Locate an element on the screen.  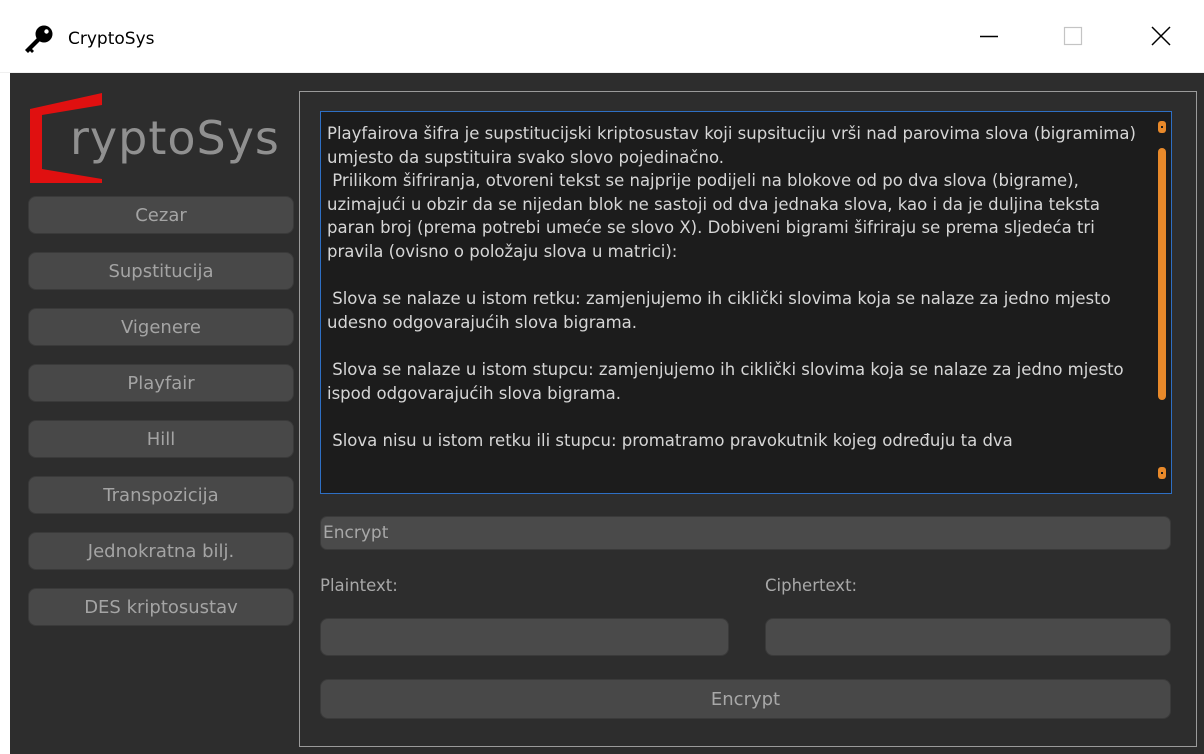
plaintext-input is located at coordinates (524, 637).